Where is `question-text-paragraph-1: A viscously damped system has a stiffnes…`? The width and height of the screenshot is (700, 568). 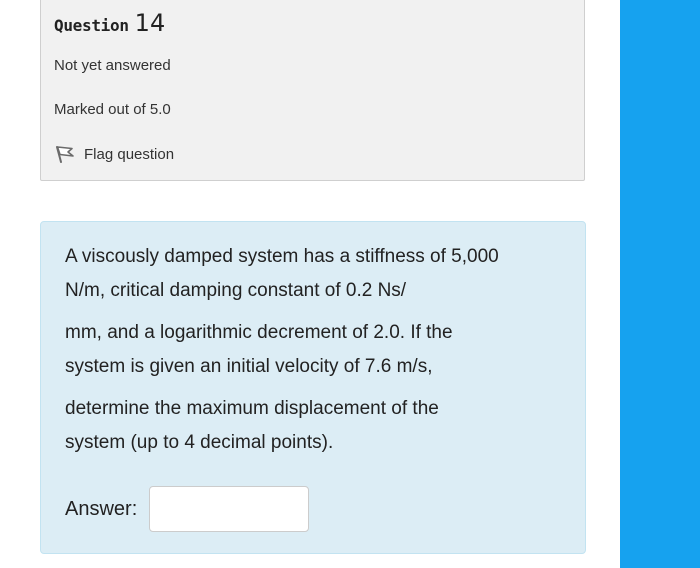 question-text-paragraph-1: A viscously damped system has a stiffnes… is located at coordinates (282, 274).